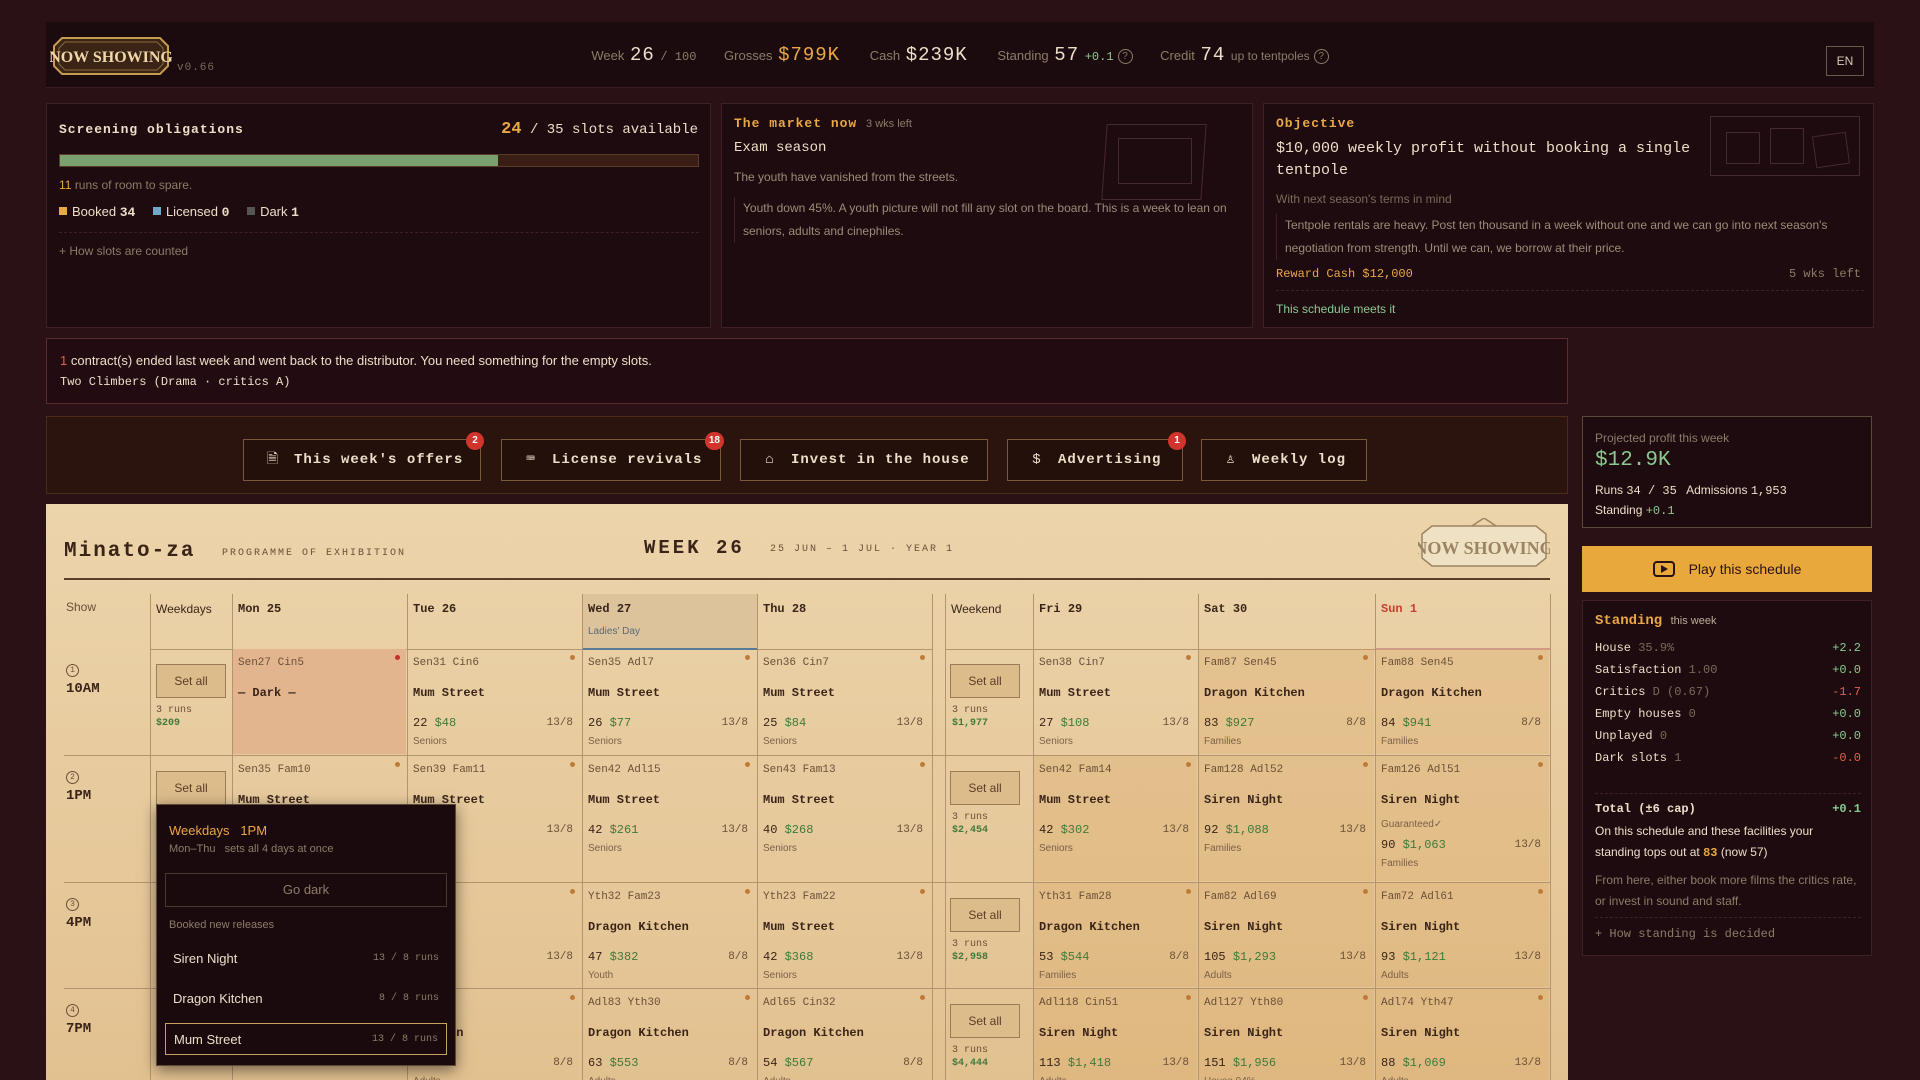 The width and height of the screenshot is (1920, 1080). I want to click on schedule-cell: Yth23 Fam22 Mum Street 42 $368 13/8 Seniors, so click(844, 935).